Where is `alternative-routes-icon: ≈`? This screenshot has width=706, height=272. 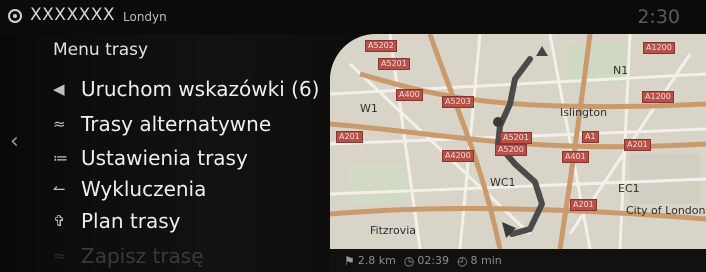 alternative-routes-icon: ≈ is located at coordinates (59, 124).